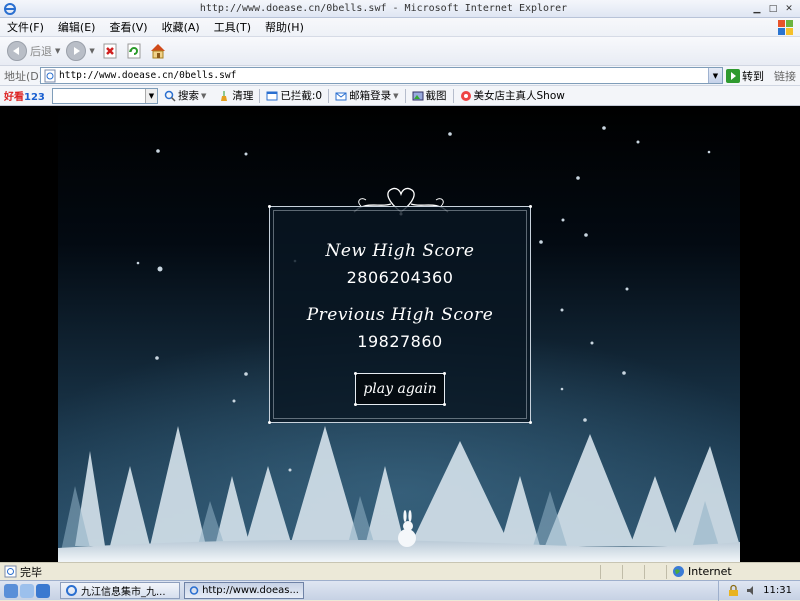  I want to click on quick-launch-icon, so click(27, 590).